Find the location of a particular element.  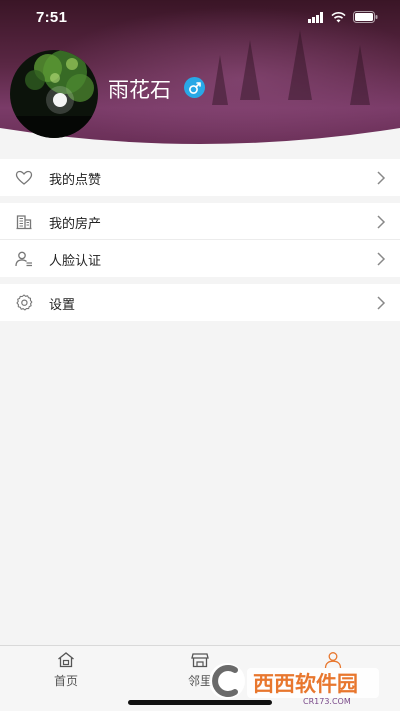

battery-icon is located at coordinates (365, 17).